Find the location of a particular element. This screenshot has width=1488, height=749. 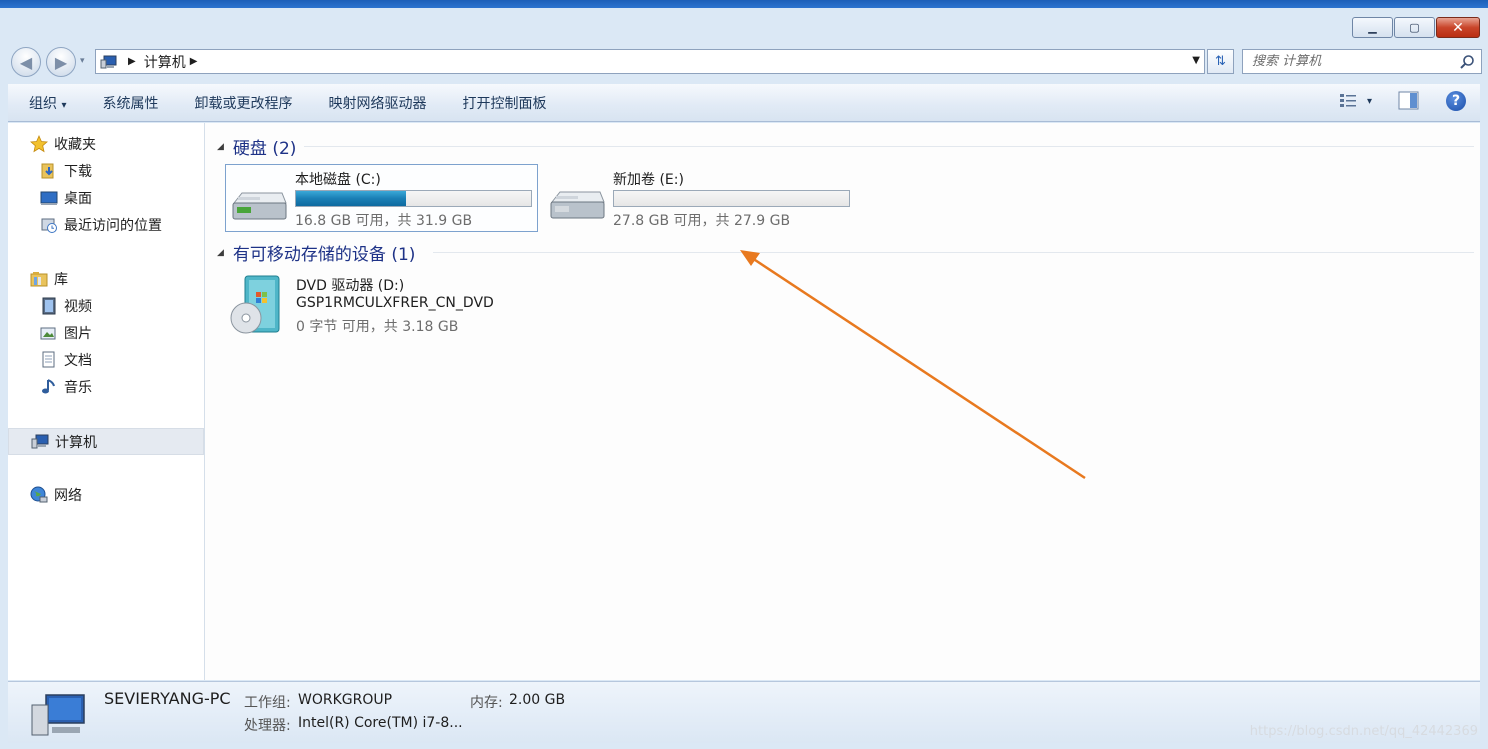

desktop-icon is located at coordinates (49, 198).